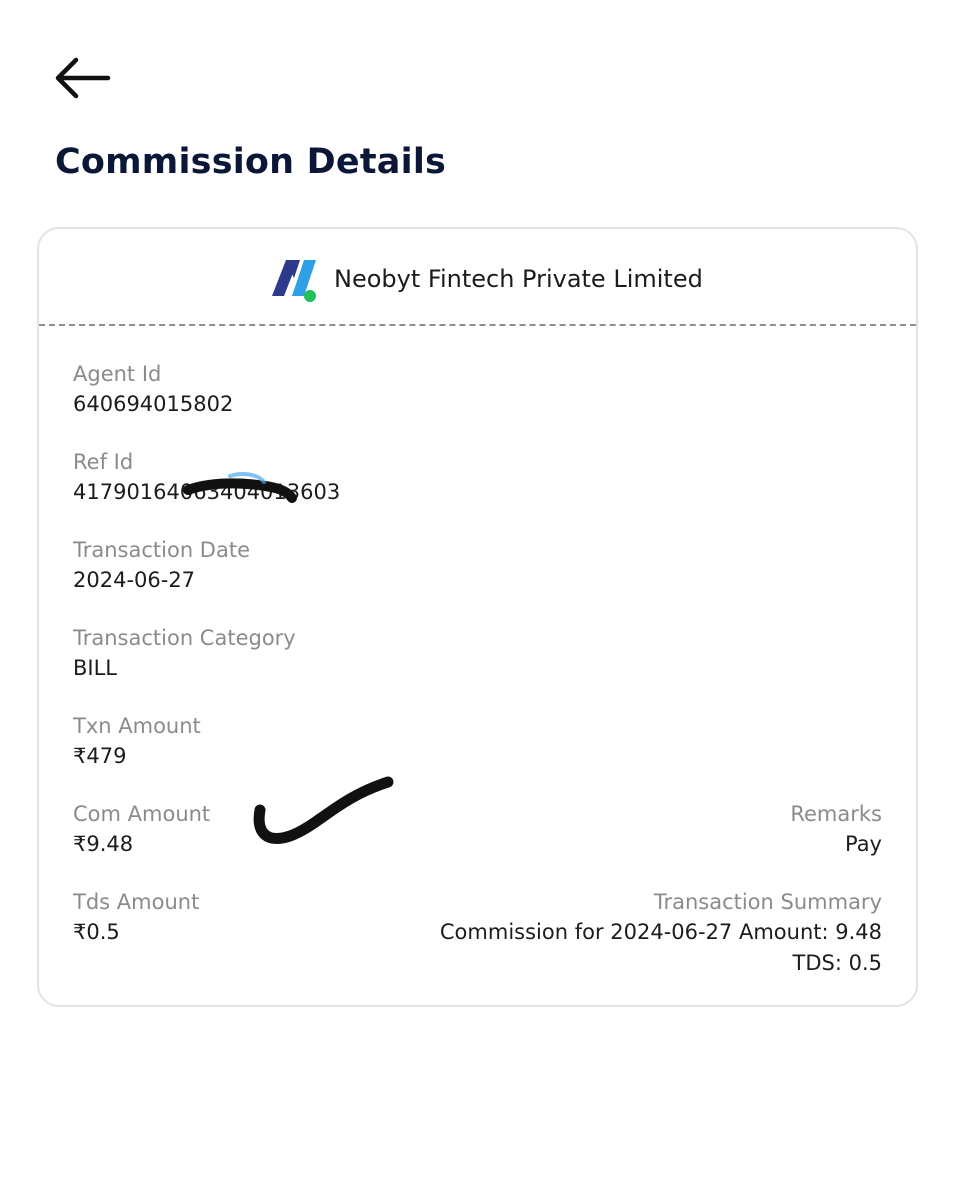  What do you see at coordinates (103, 462) in the screenshot?
I see `ref-id-label: Ref Id` at bounding box center [103, 462].